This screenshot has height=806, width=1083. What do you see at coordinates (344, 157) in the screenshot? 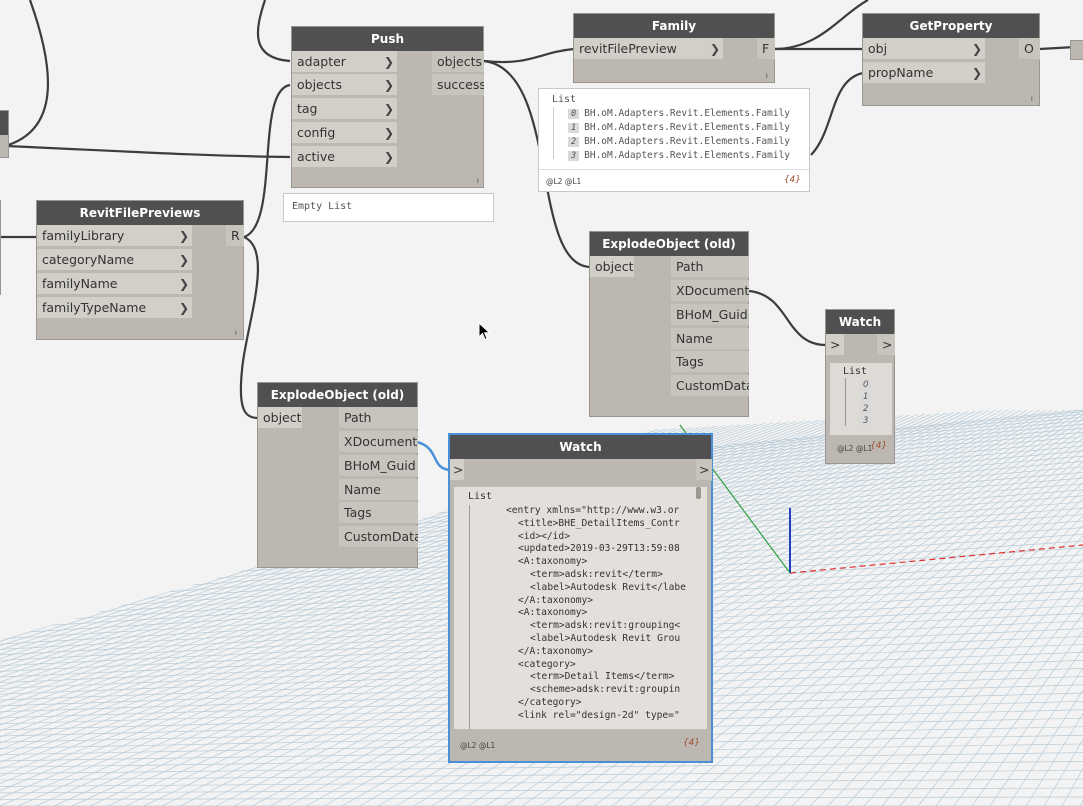
I see `input-port-active: active ❯` at bounding box center [344, 157].